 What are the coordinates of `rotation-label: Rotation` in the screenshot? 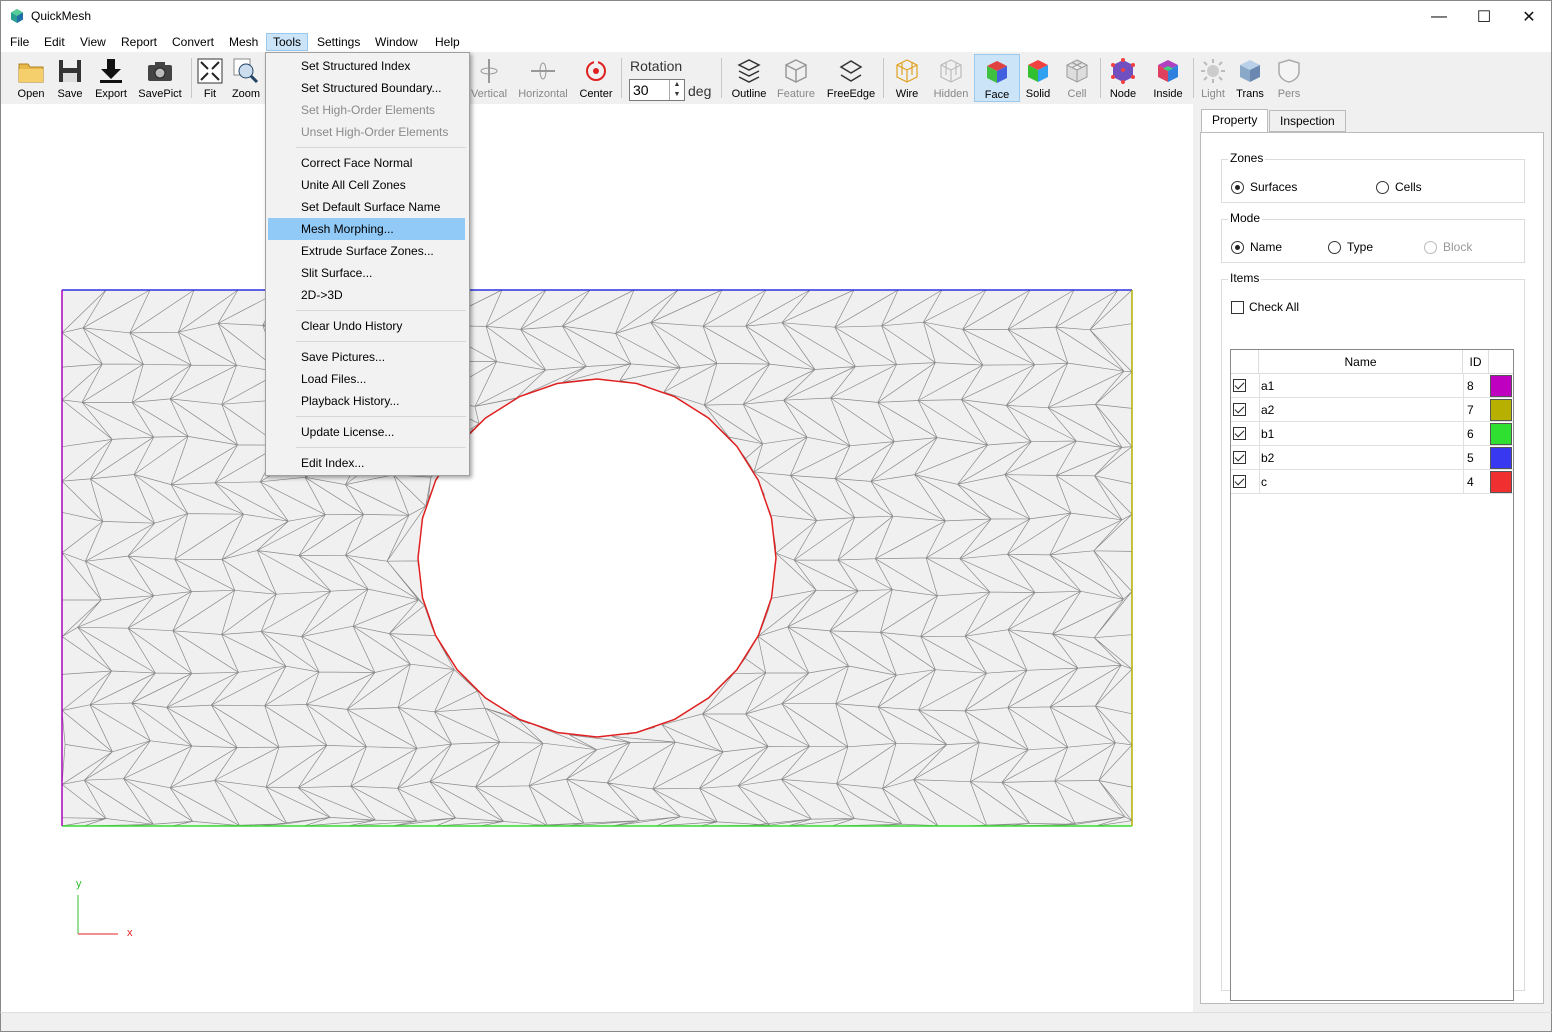 It's located at (656, 66).